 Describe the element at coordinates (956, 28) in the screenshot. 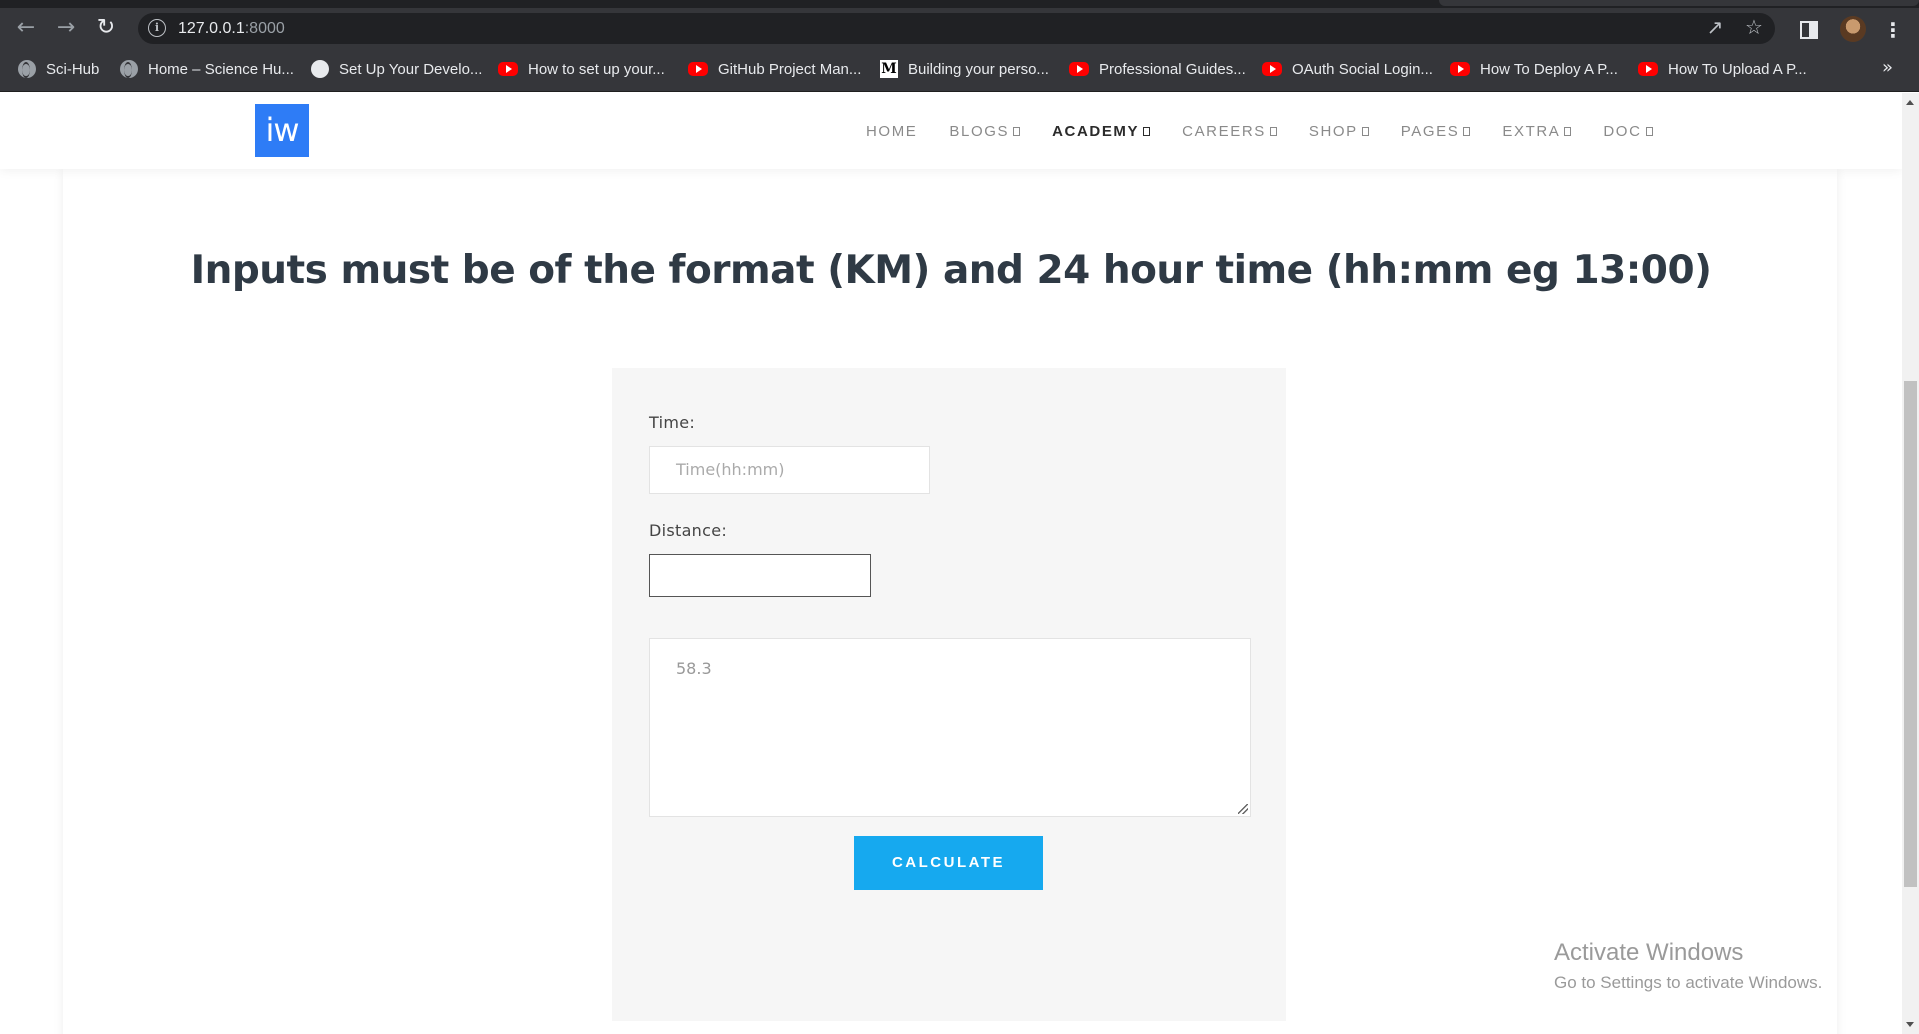

I see `address-bar: i 127.0.0.1:8000 ↗ ☆` at that location.